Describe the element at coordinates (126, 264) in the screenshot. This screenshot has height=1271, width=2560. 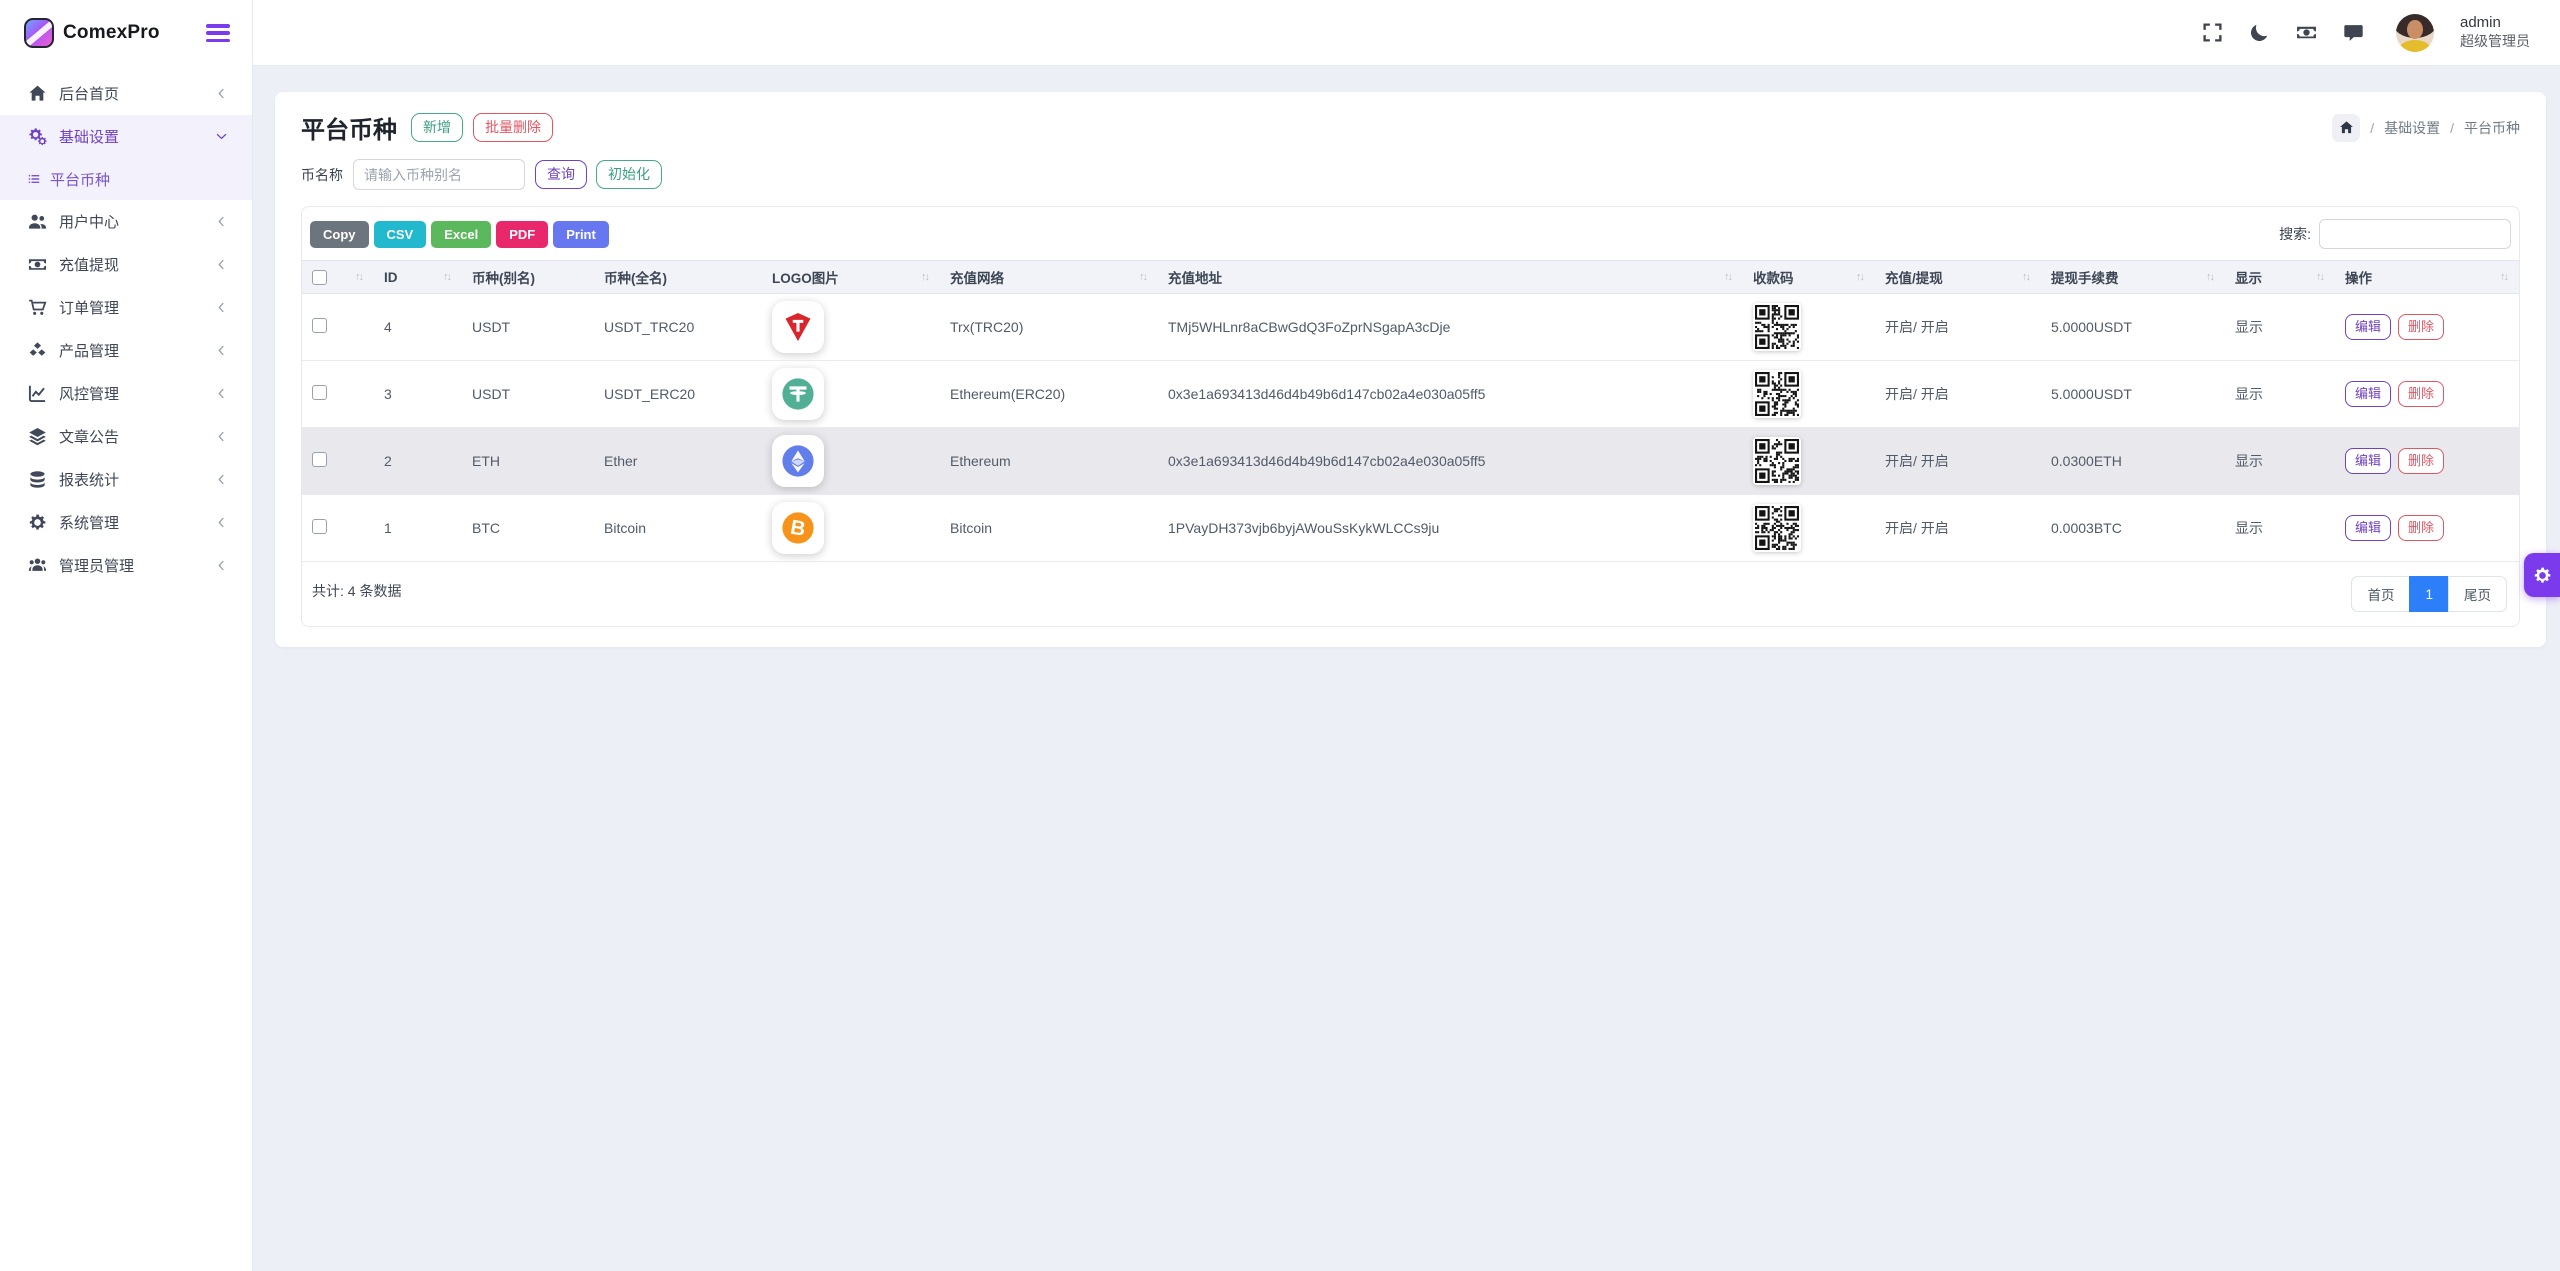
I see `sidebar-item-deposit-withdraw: 充值提现` at that location.